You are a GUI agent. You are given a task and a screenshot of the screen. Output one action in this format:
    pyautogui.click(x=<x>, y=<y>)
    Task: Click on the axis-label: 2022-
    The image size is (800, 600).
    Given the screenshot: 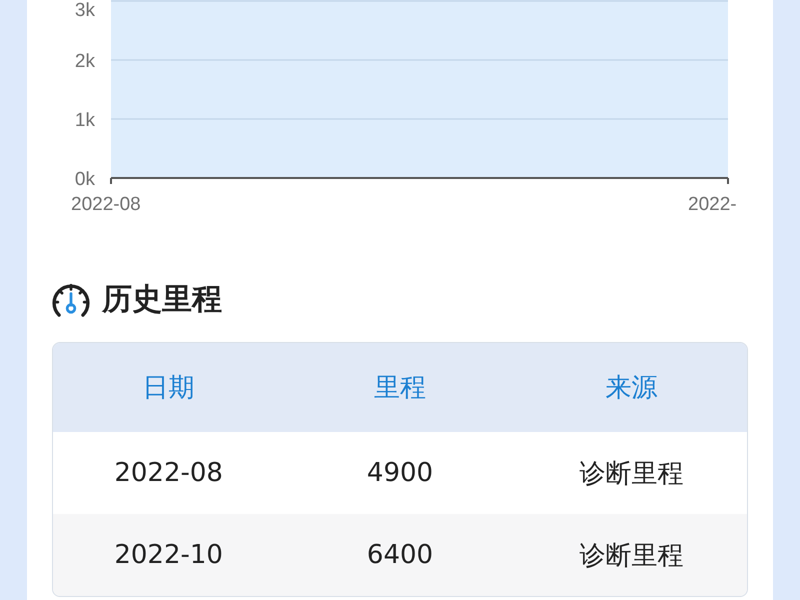 What is the action you would take?
    pyautogui.click(x=712, y=204)
    